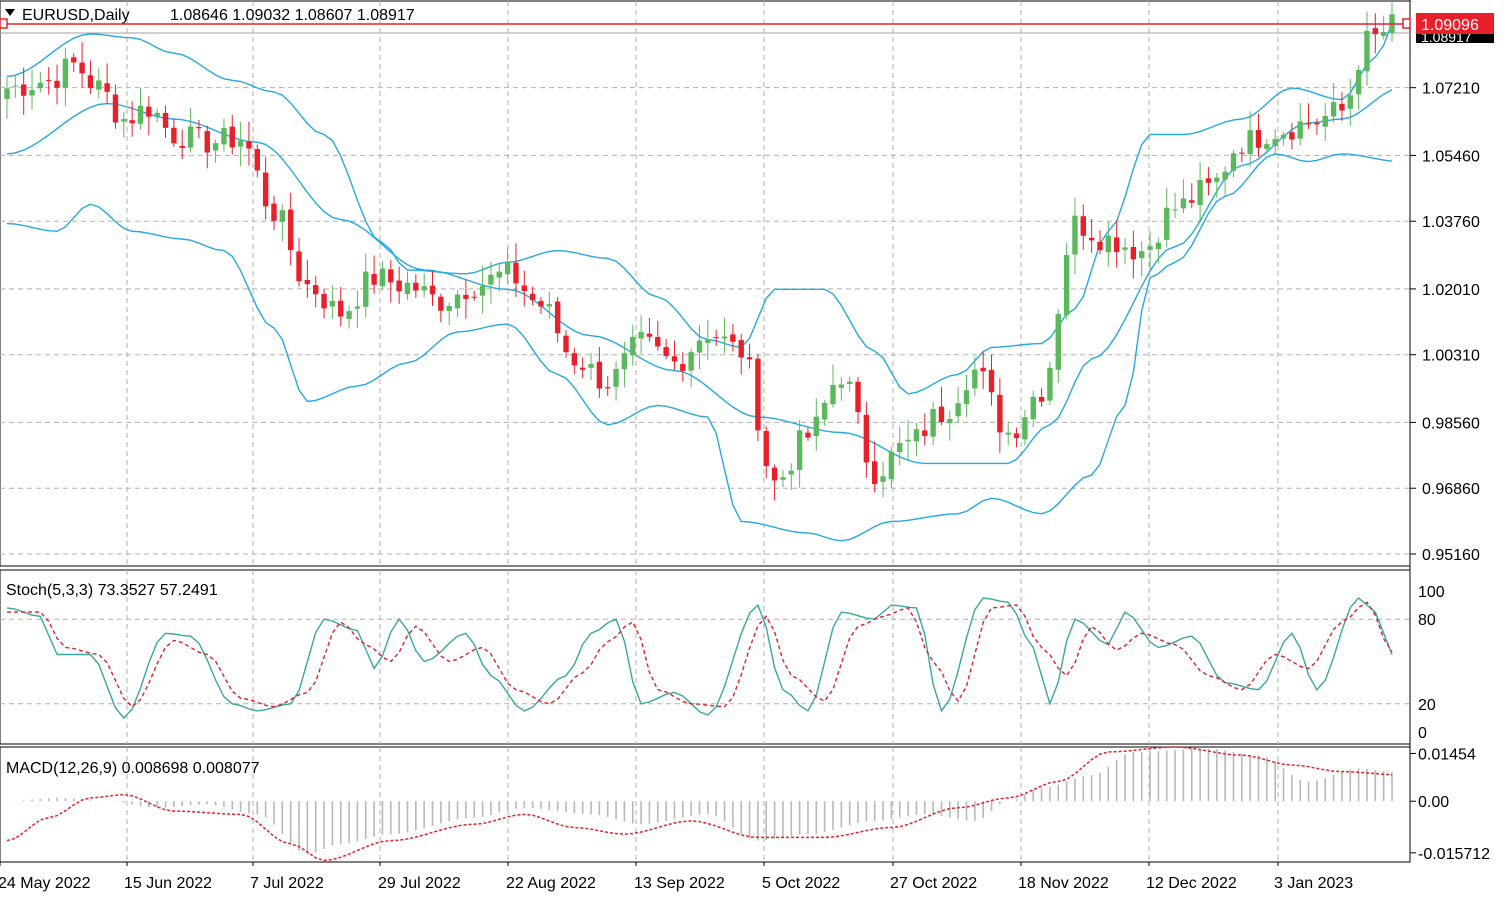 This screenshot has height=908, width=1506. Describe the element at coordinates (1447, 754) in the screenshot. I see `macd-tick-label: 0.01454` at that location.